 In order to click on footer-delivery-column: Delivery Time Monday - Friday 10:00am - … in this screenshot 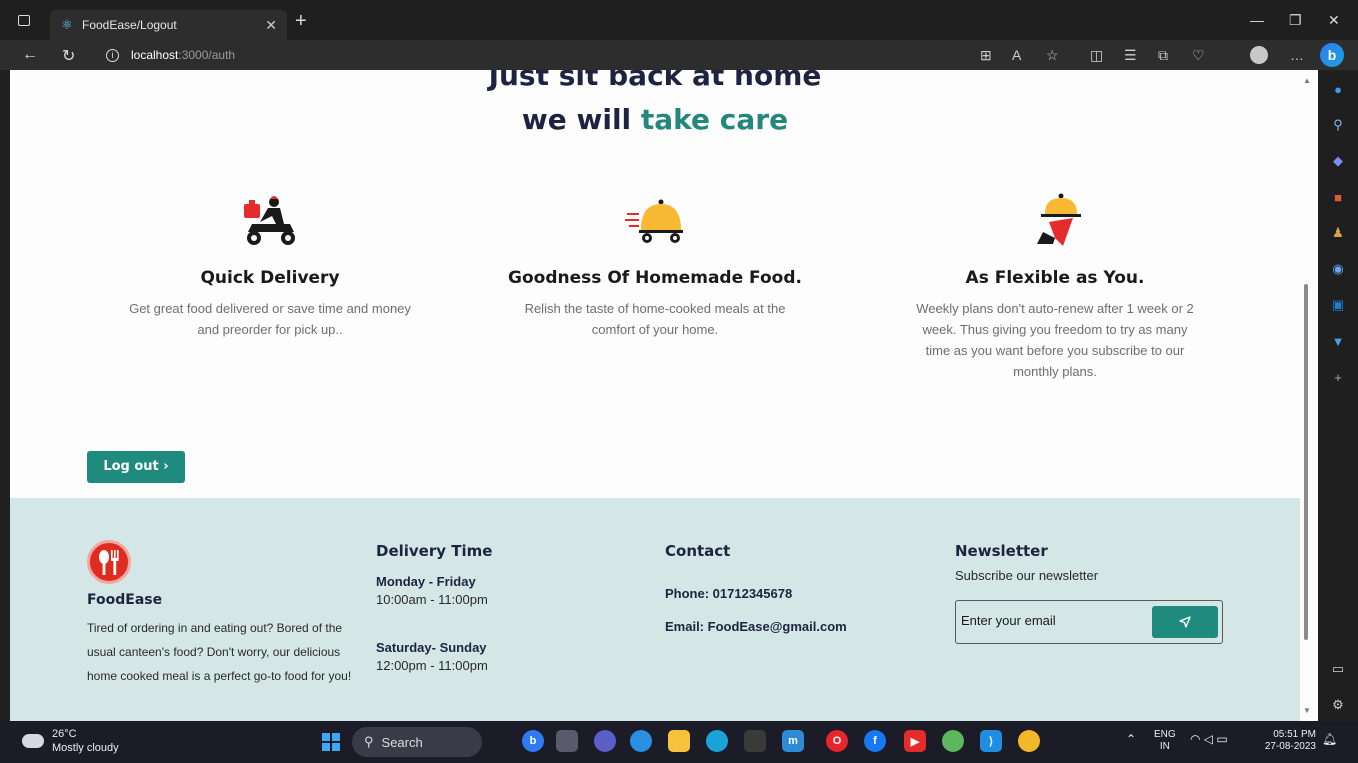, I will do `click(434, 607)`.